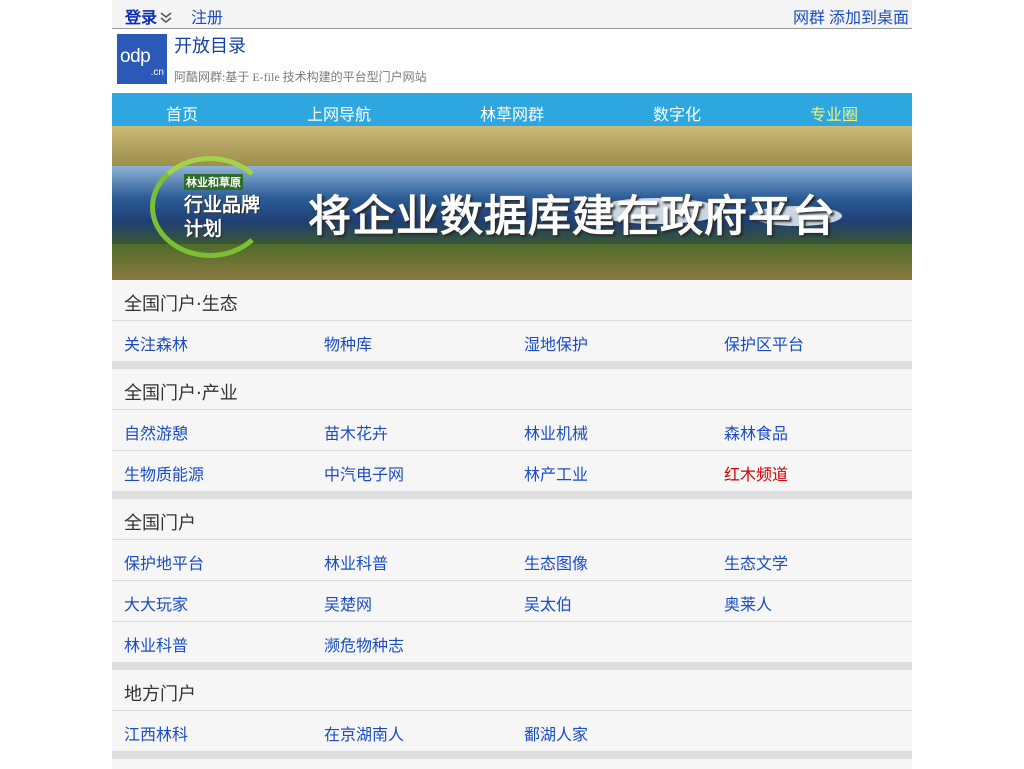  I want to click on main-nav: 首页 上网导航 林草网群 数字化 专业圈, so click(512, 110).